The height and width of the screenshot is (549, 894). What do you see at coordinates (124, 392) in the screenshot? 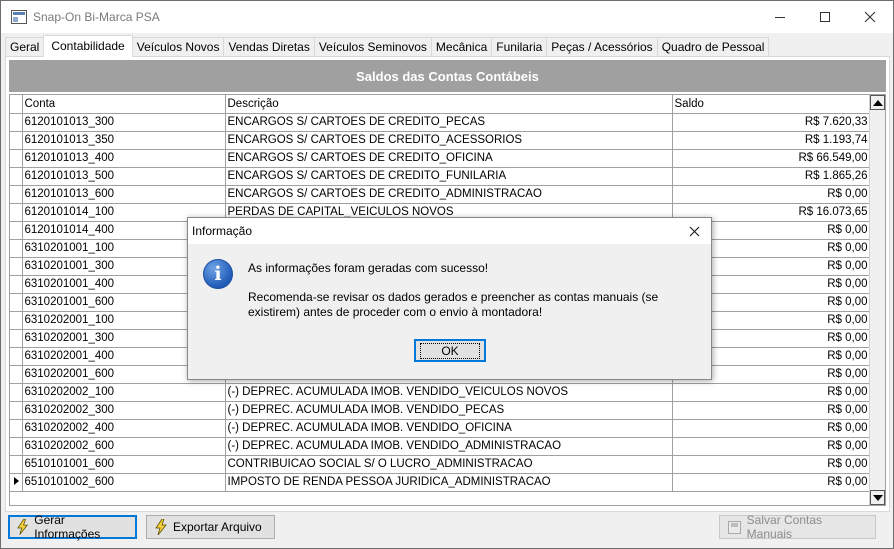
I see `cell-conta: 6310202002_100` at bounding box center [124, 392].